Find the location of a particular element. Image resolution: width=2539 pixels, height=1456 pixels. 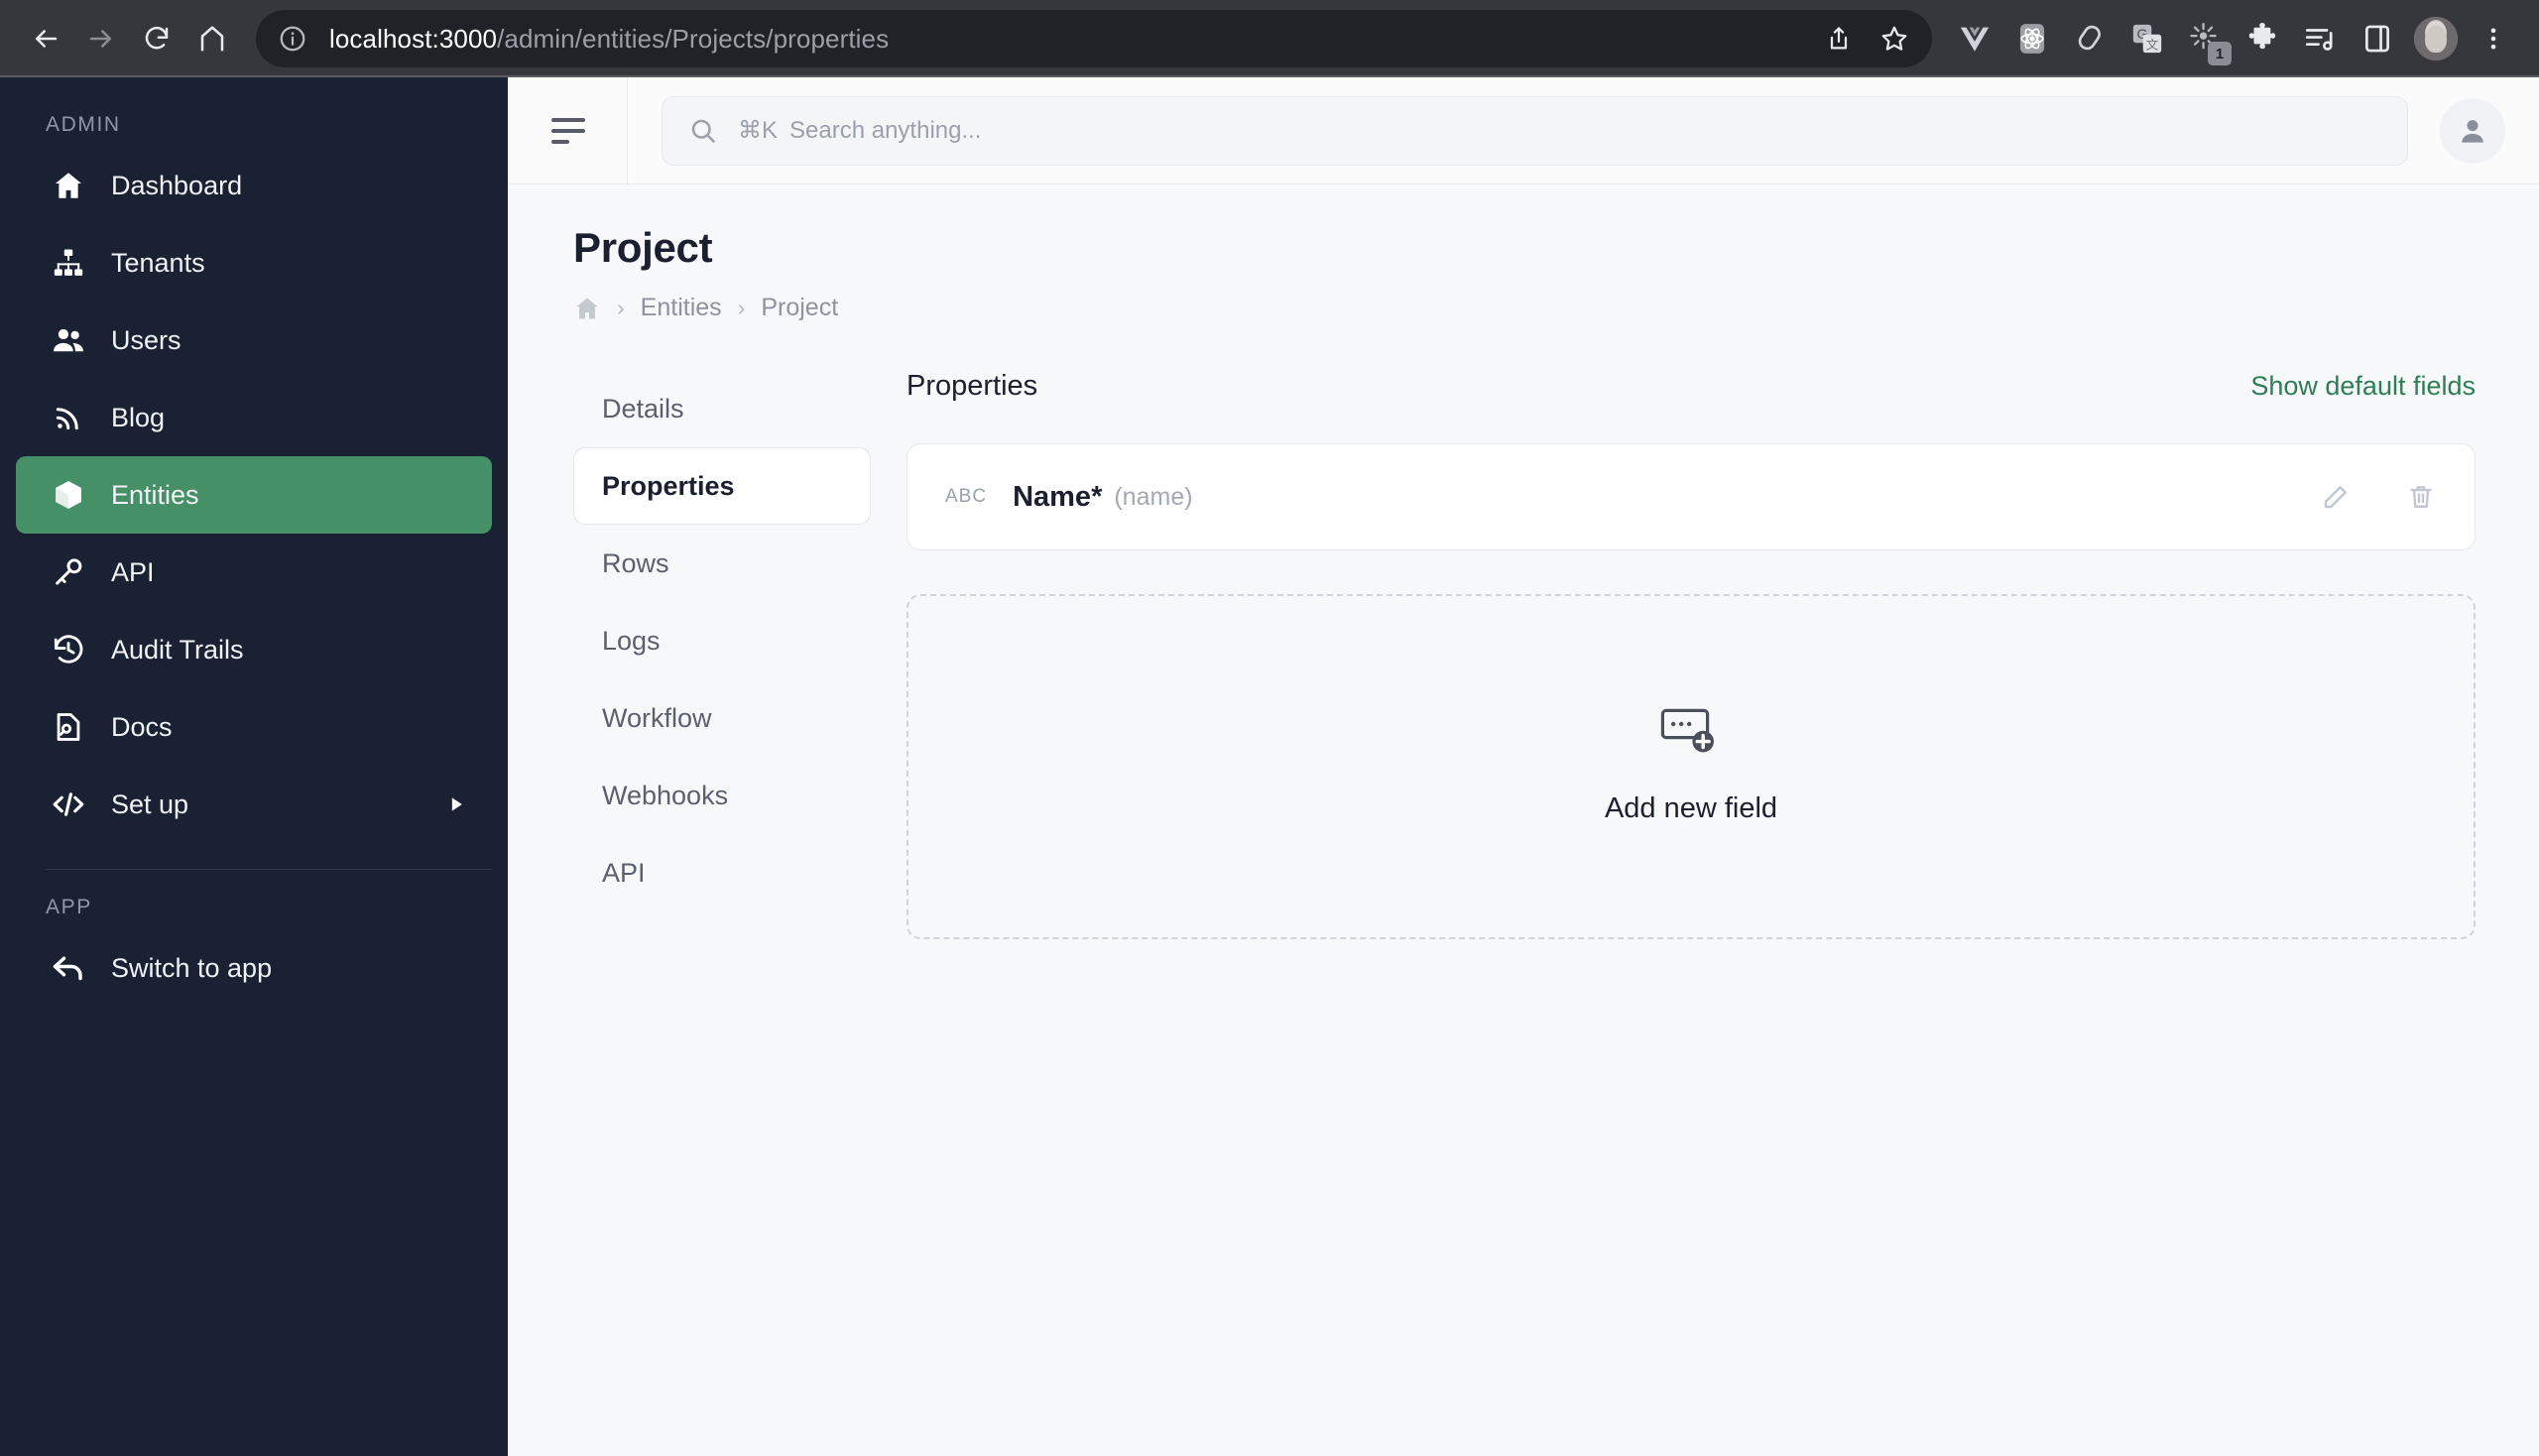

property-type-badge: ABC is located at coordinates (967, 496).